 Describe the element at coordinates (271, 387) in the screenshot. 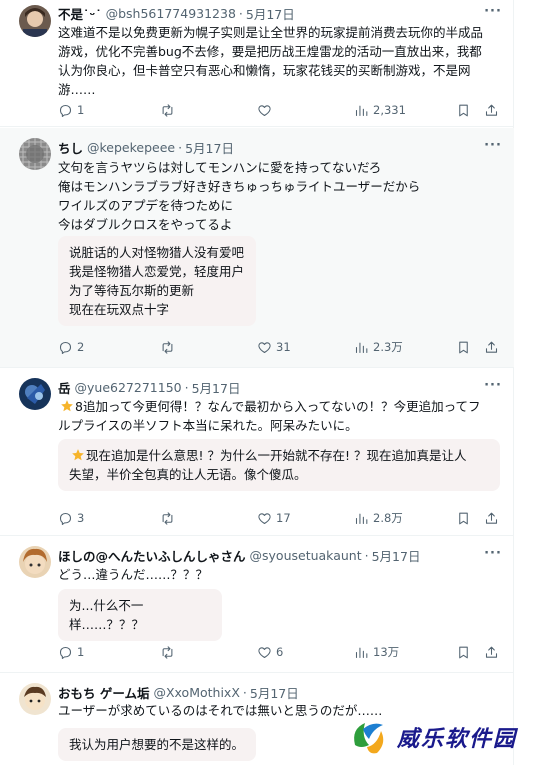

I see `tweet-header: 岳 @yue627271150 · 5月17日` at that location.